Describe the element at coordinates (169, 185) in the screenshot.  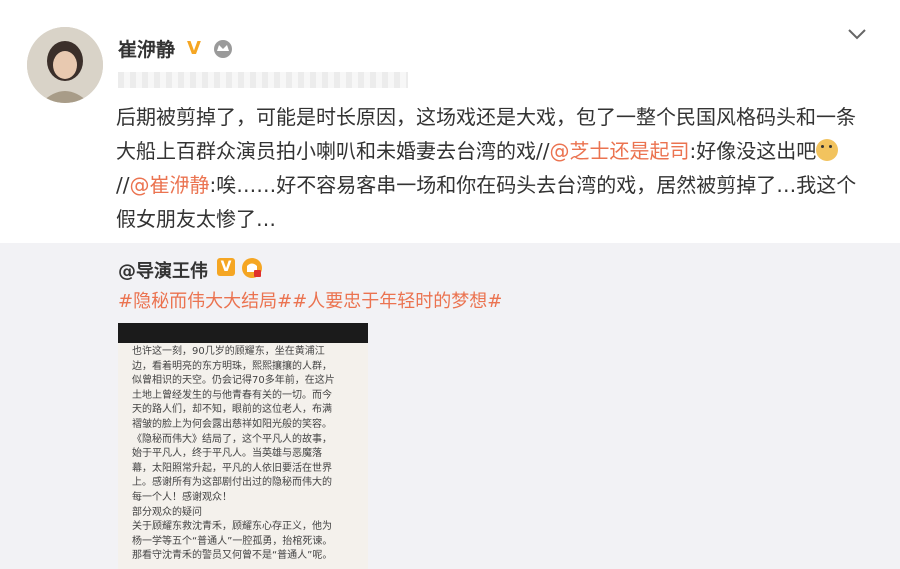
I see `mention-link: @崔洢静` at that location.